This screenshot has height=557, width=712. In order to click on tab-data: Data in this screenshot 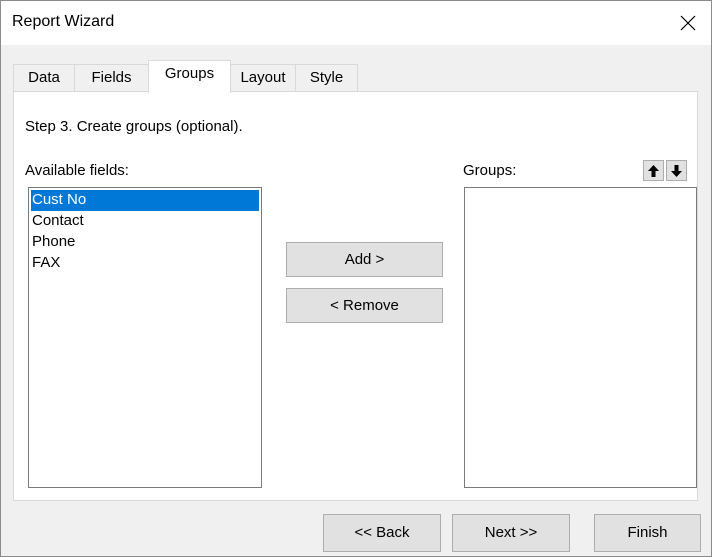, I will do `click(44, 78)`.